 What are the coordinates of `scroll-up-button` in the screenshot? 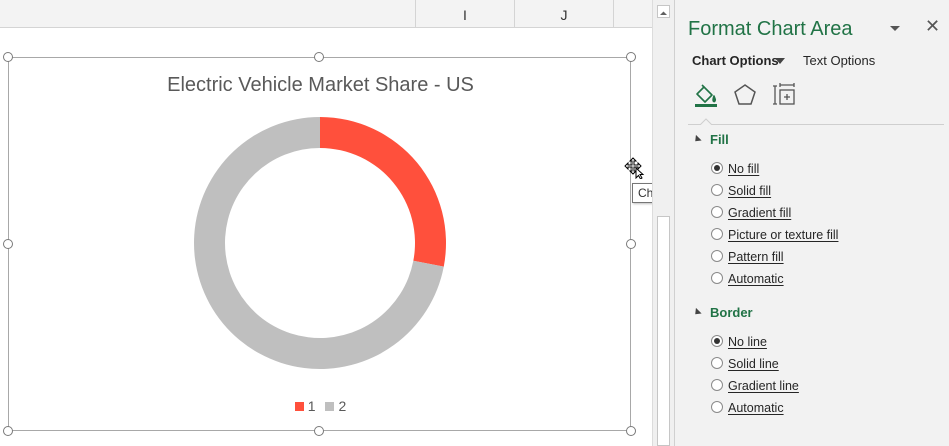 It's located at (663, 11).